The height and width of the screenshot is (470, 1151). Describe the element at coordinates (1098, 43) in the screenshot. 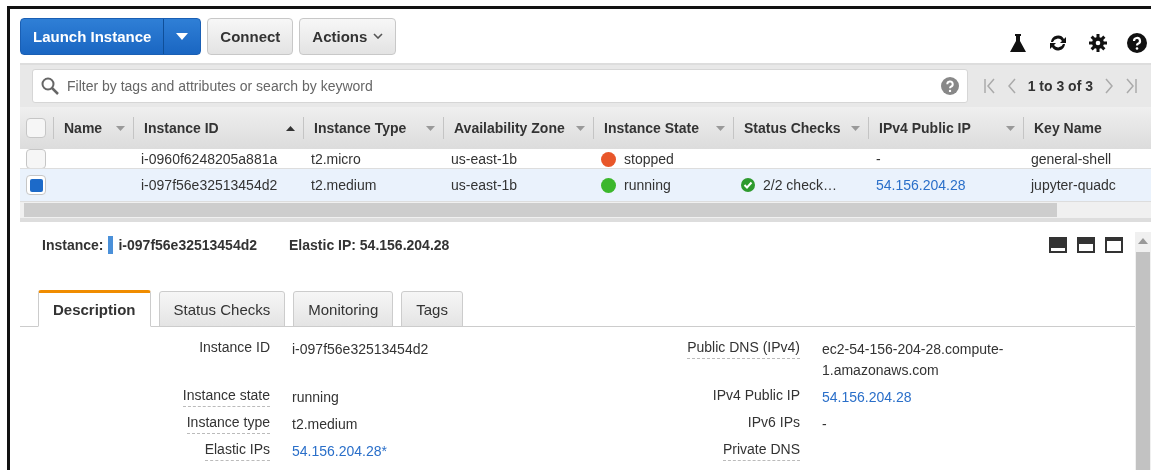

I see `settings-icon` at that location.